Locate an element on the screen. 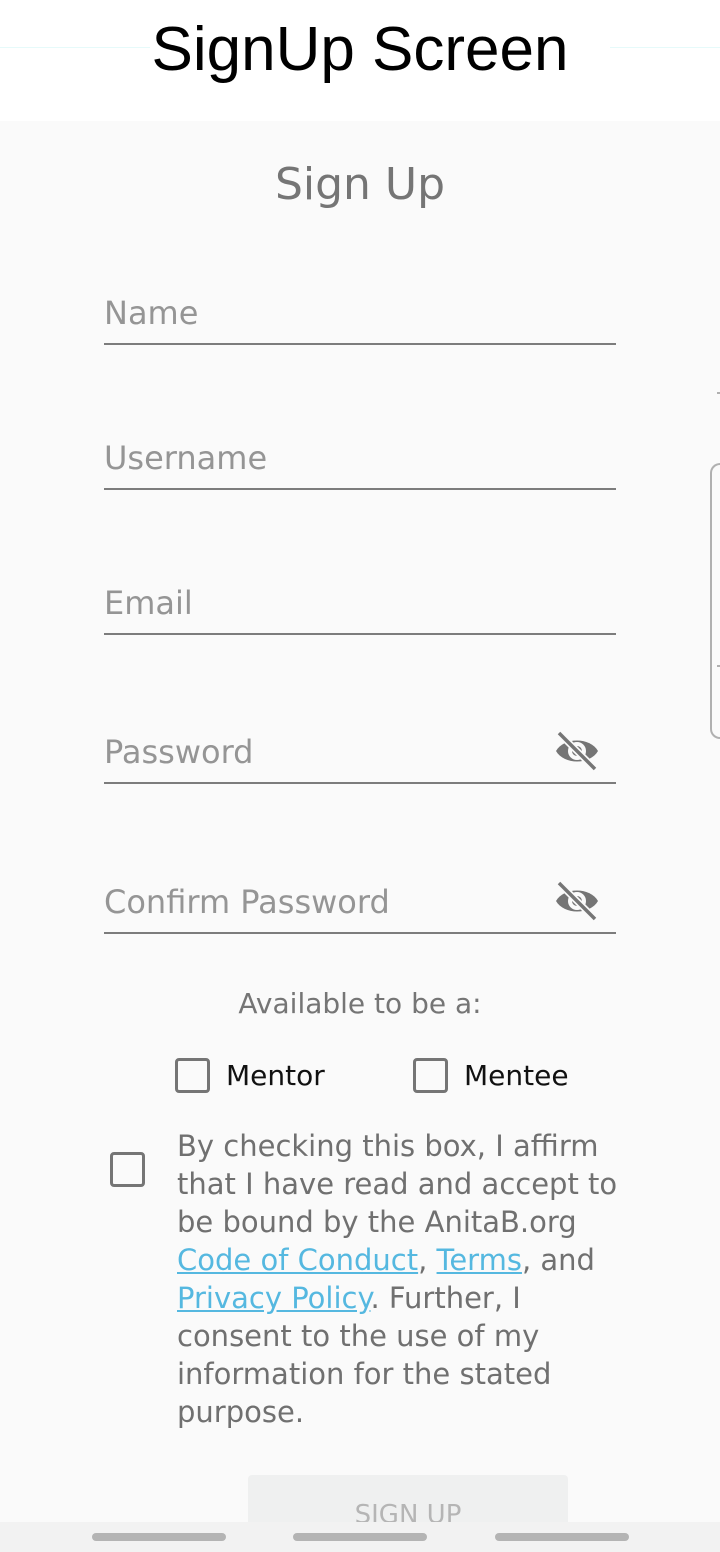 This screenshot has height=1552, width=720. terms-checkbox is located at coordinates (127, 1169).